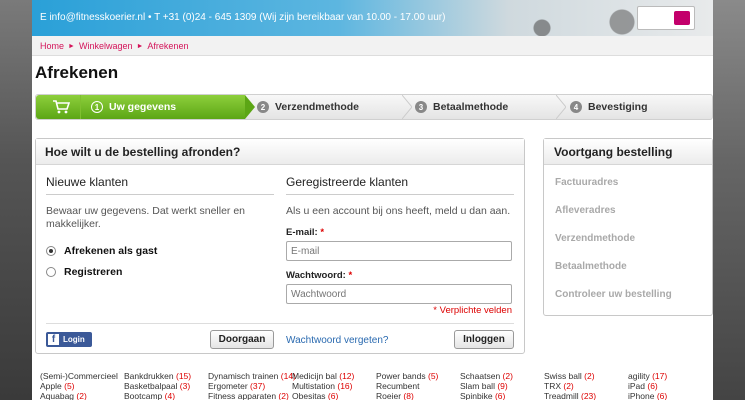  Describe the element at coordinates (74, 339) in the screenshot. I see `facebook-login-label: Login` at that location.